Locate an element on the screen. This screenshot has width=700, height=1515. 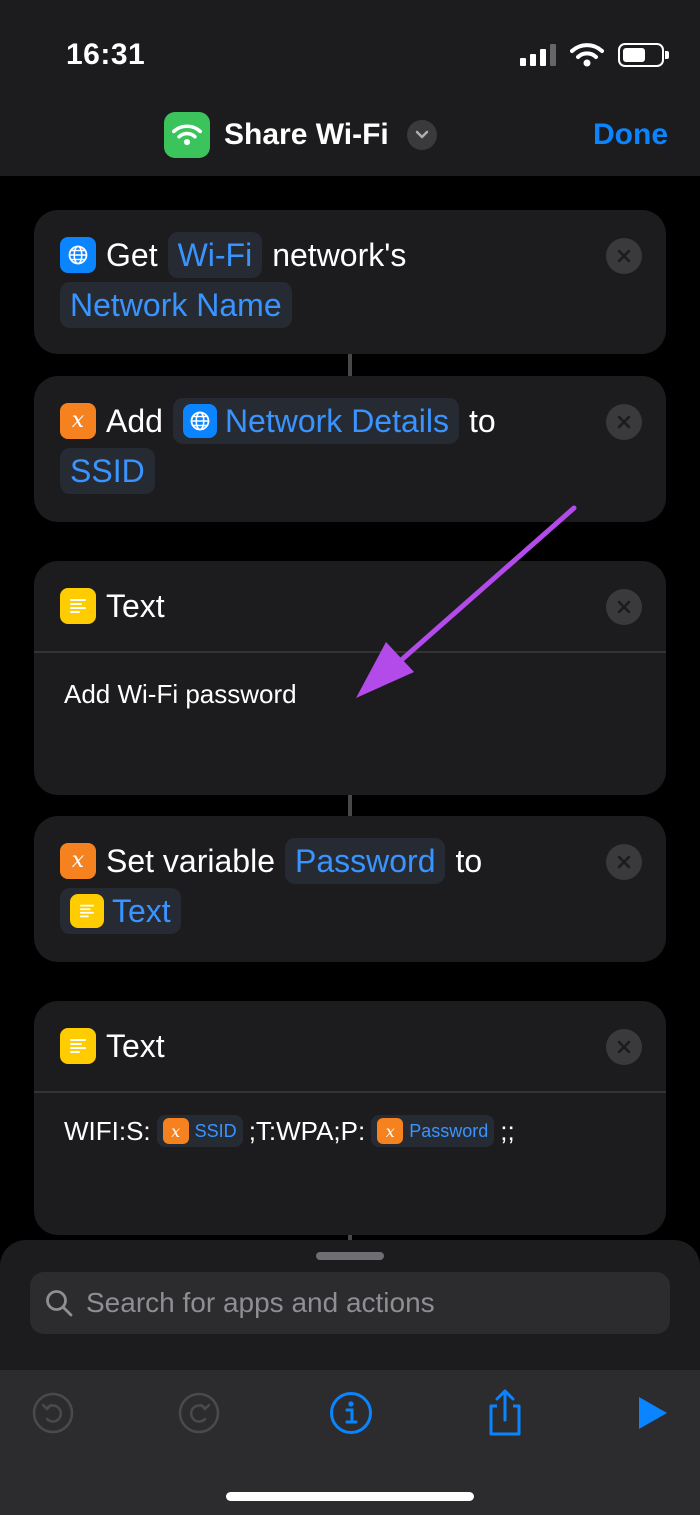
cellular-signal-icon is located at coordinates (538, 55).